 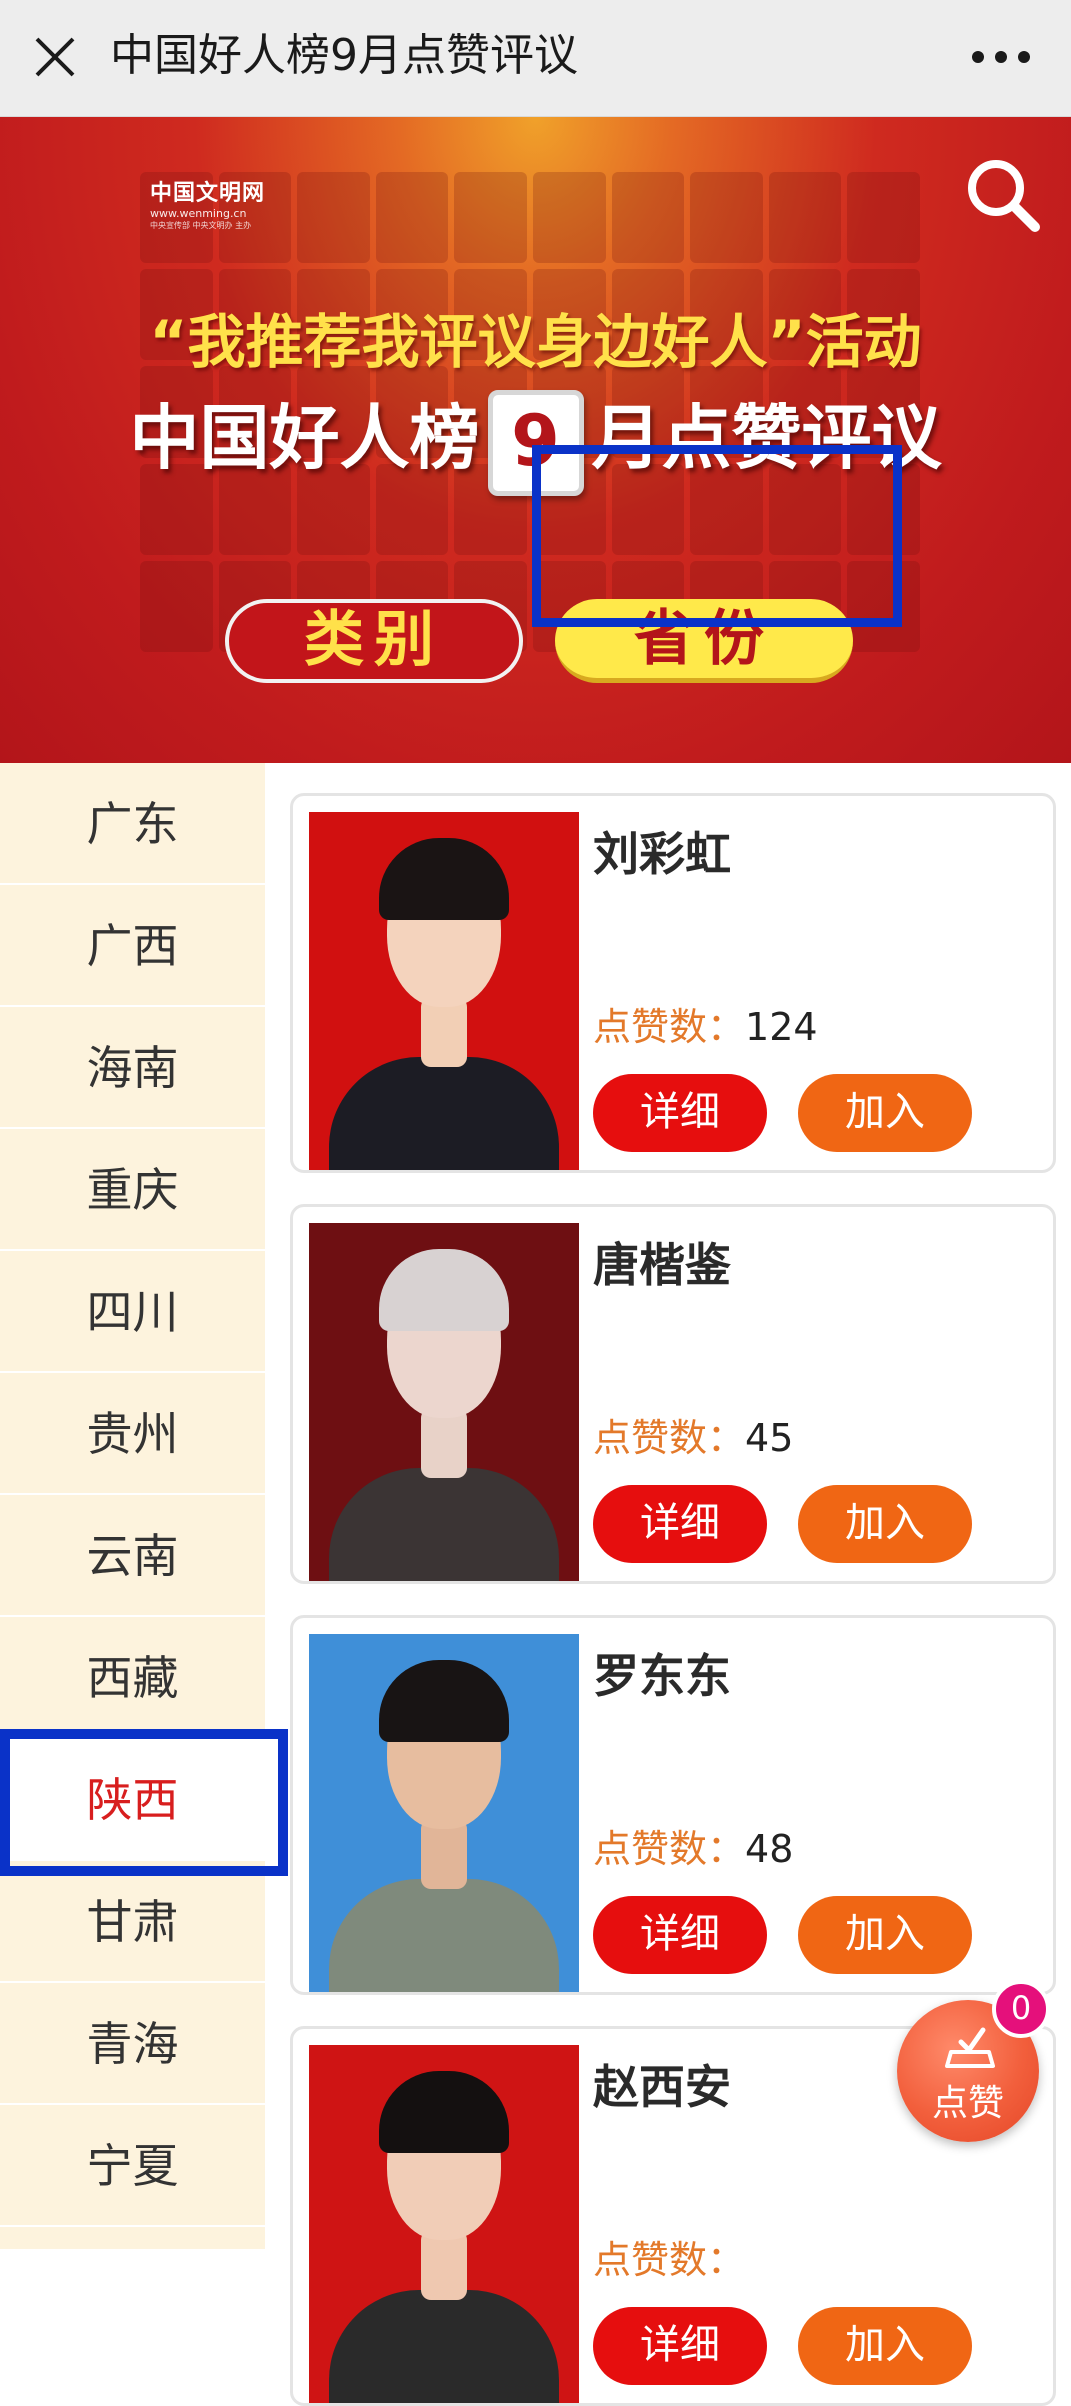 What do you see at coordinates (208, 193) in the screenshot?
I see `logo-text: 中国文明网` at bounding box center [208, 193].